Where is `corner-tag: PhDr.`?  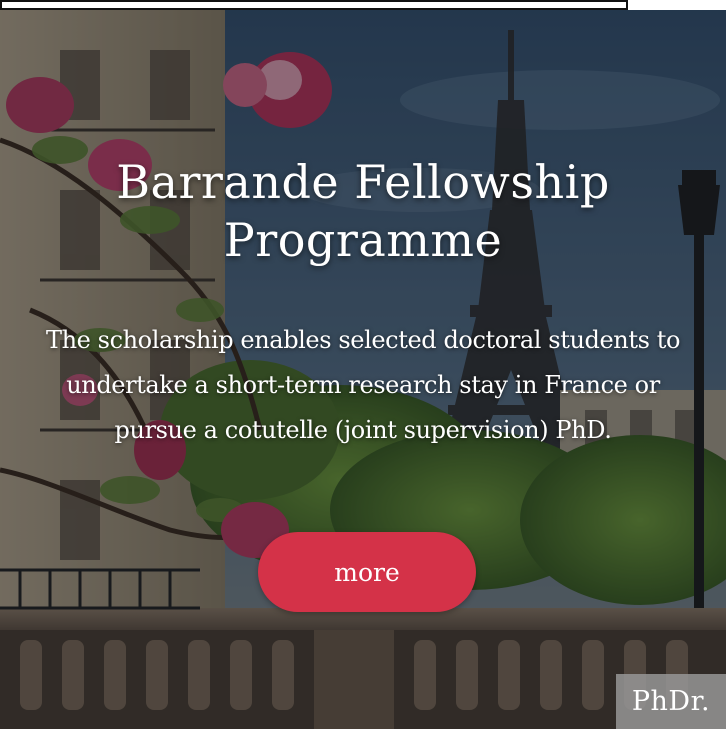
corner-tag: PhDr. is located at coordinates (671, 701).